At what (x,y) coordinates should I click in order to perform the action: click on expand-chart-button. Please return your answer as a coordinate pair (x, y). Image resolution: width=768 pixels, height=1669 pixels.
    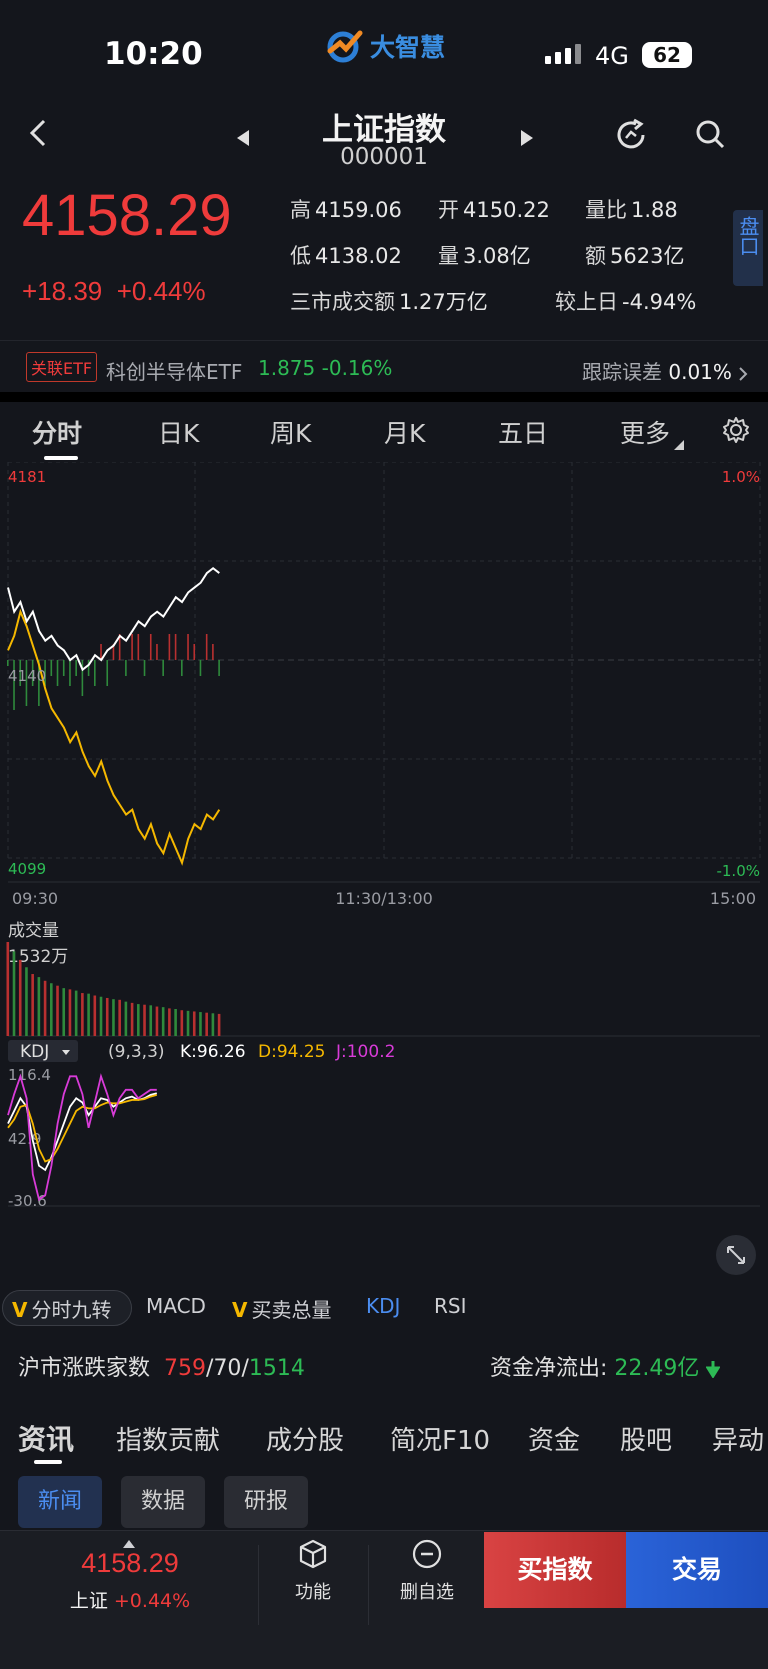
    Looking at the image, I should click on (736, 1255).